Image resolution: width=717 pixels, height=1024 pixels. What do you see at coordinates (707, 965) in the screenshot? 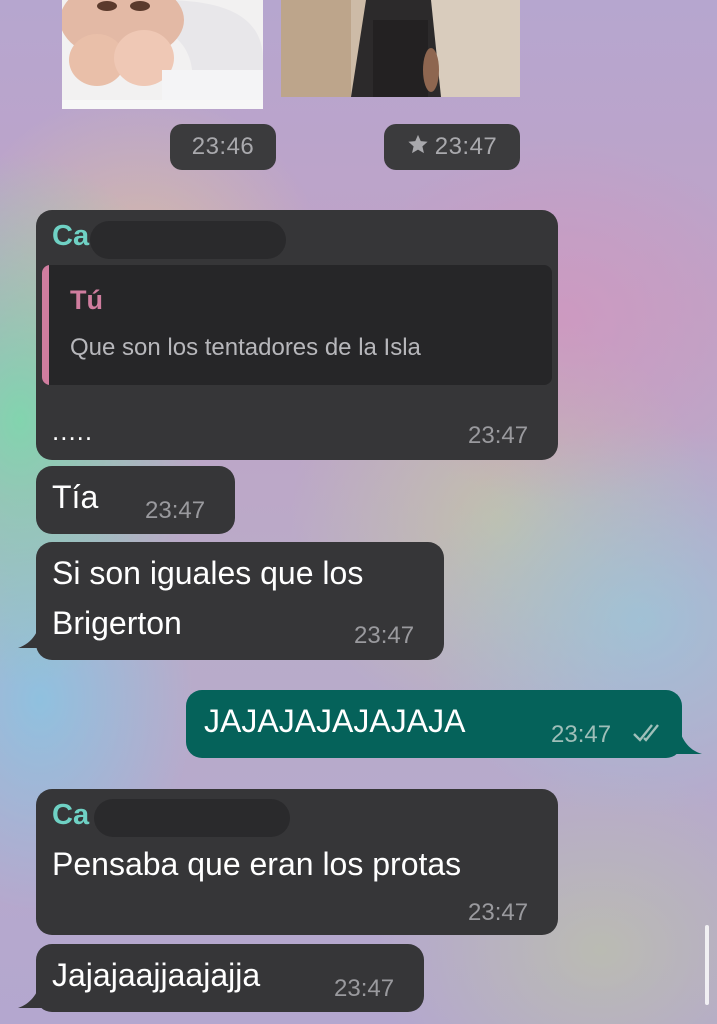
I see `scroll-indicator` at bounding box center [707, 965].